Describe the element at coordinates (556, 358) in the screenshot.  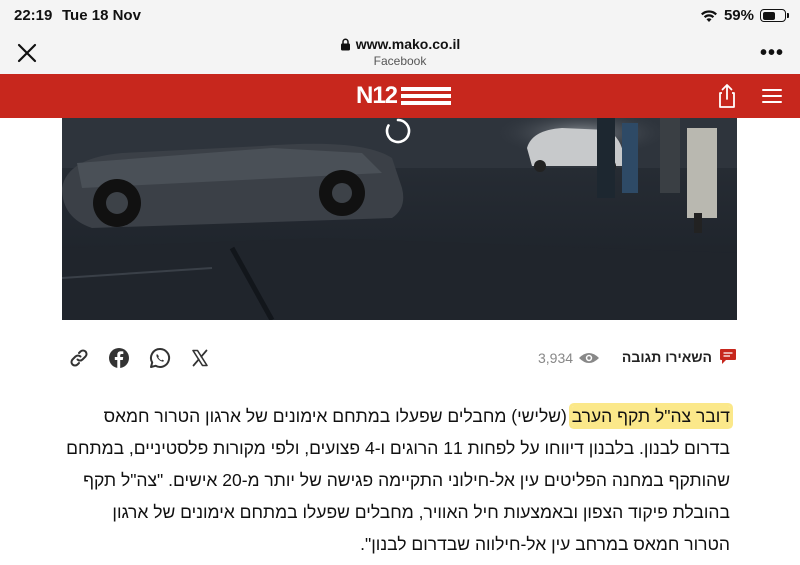
I see `view-count-value: 3,934` at that location.